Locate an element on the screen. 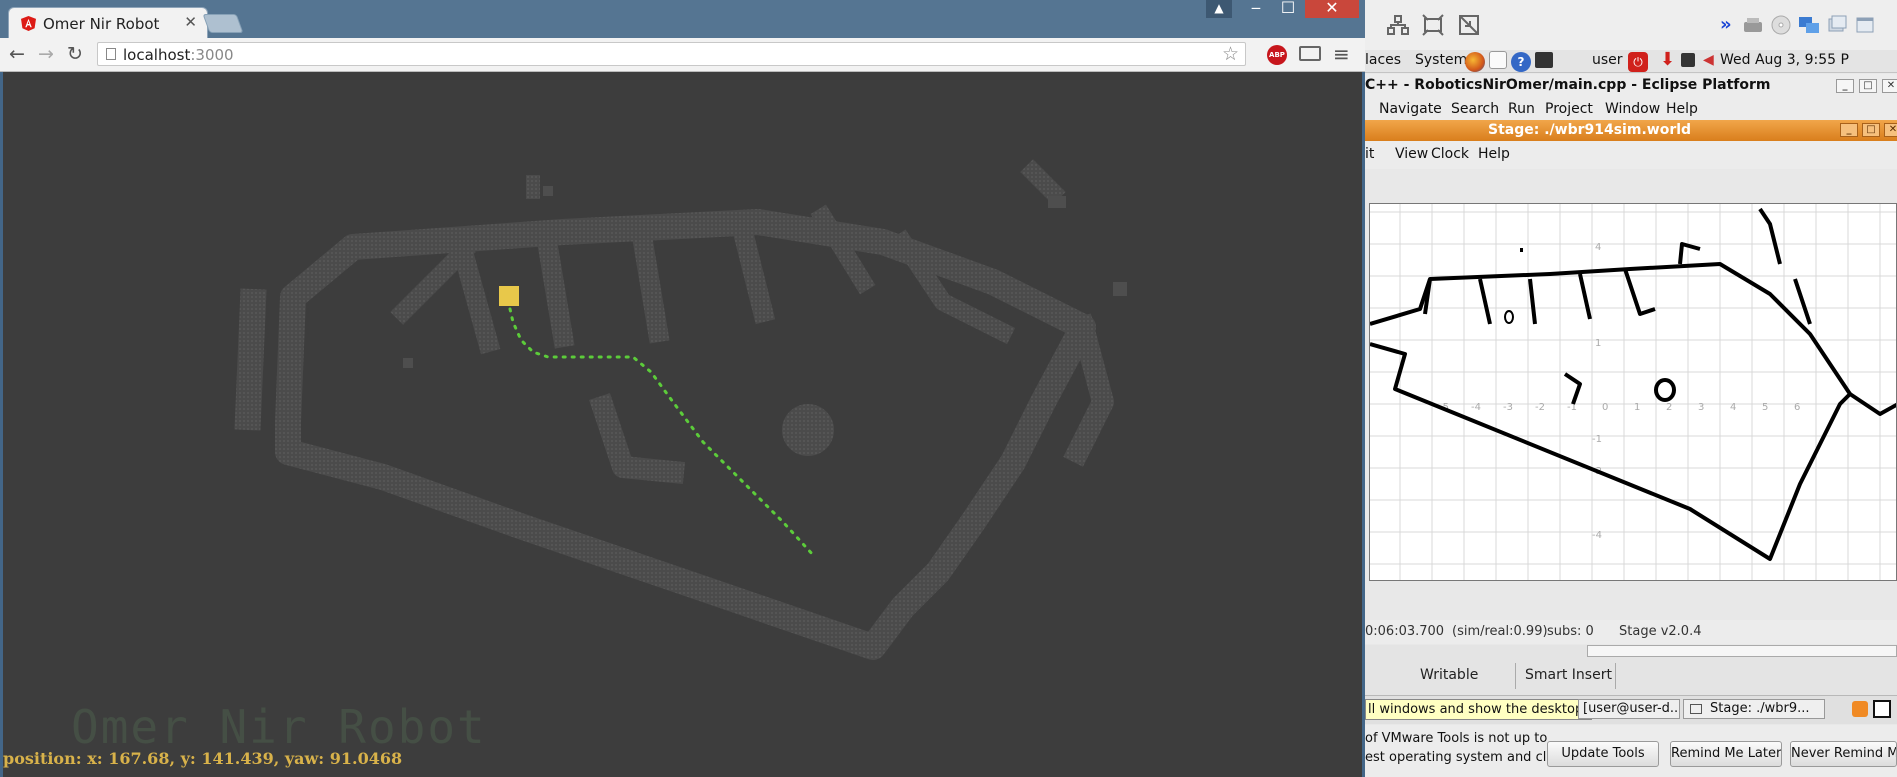 The width and height of the screenshot is (1897, 777). back-arrow-icon: ← is located at coordinates (17, 54).